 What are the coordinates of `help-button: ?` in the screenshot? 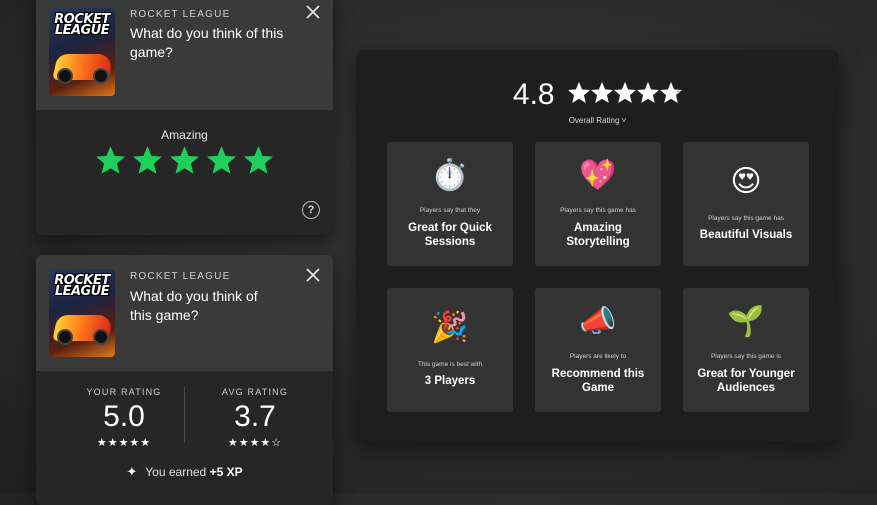 It's located at (311, 210).